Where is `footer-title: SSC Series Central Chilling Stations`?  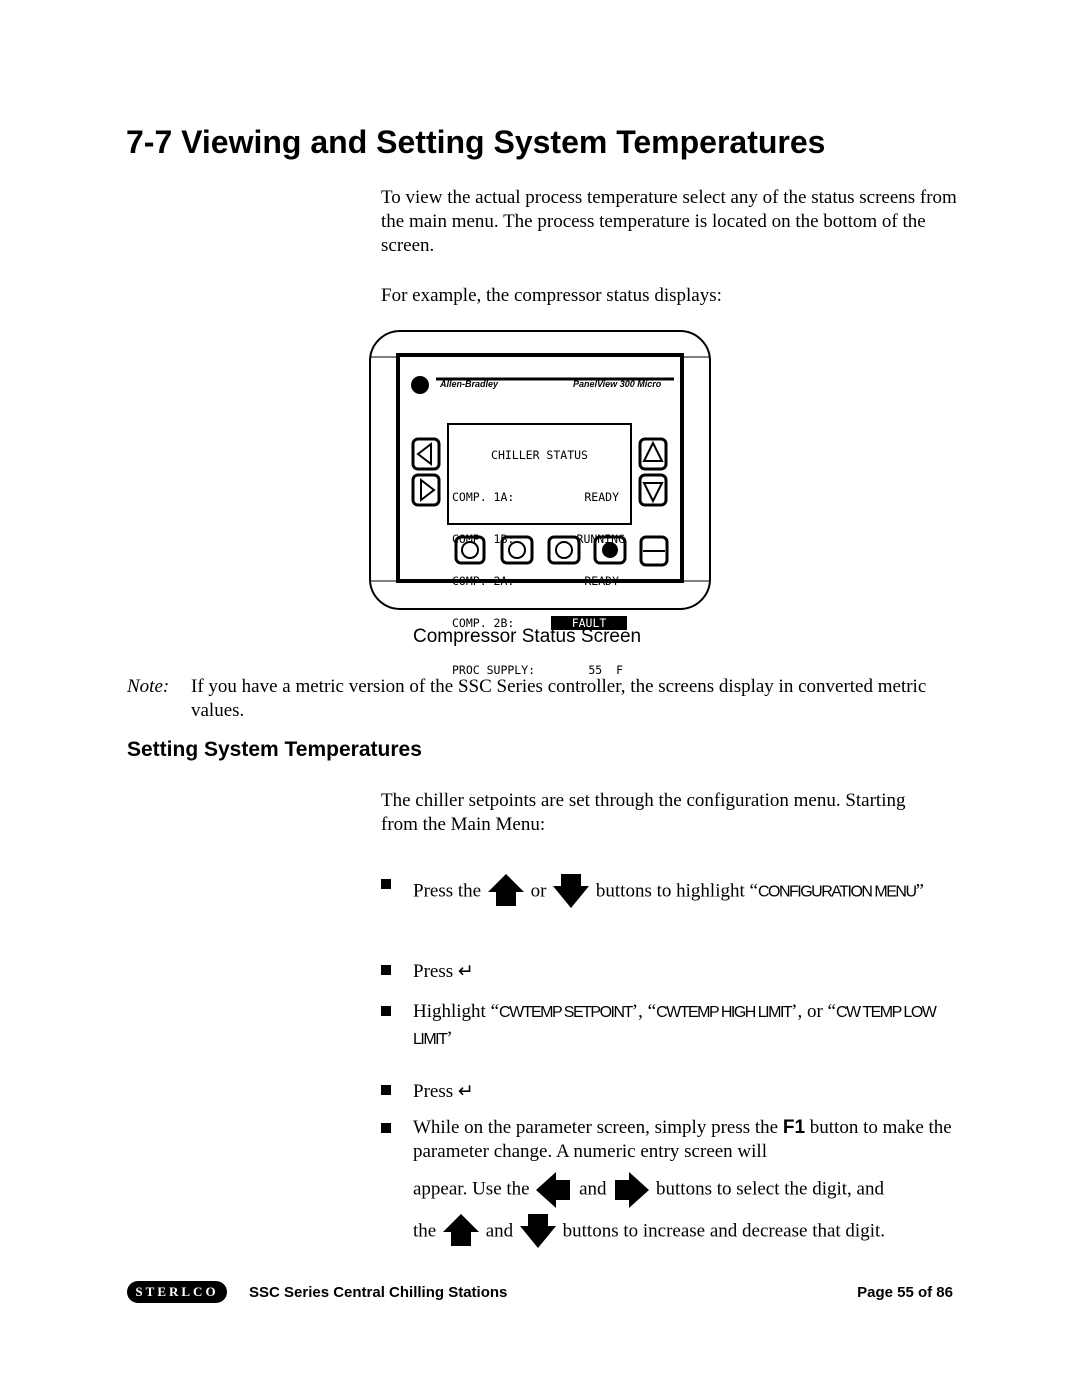
footer-title: SSC Series Central Chilling Stations is located at coordinates (378, 1292).